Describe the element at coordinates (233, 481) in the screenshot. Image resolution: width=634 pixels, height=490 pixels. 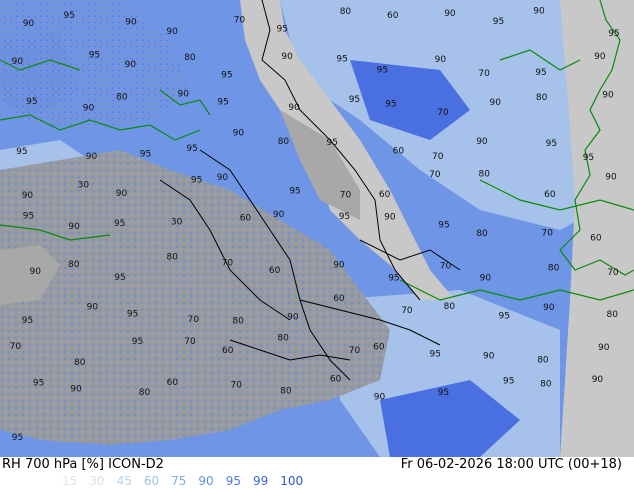
I see `legend-value-95: 95` at that location.